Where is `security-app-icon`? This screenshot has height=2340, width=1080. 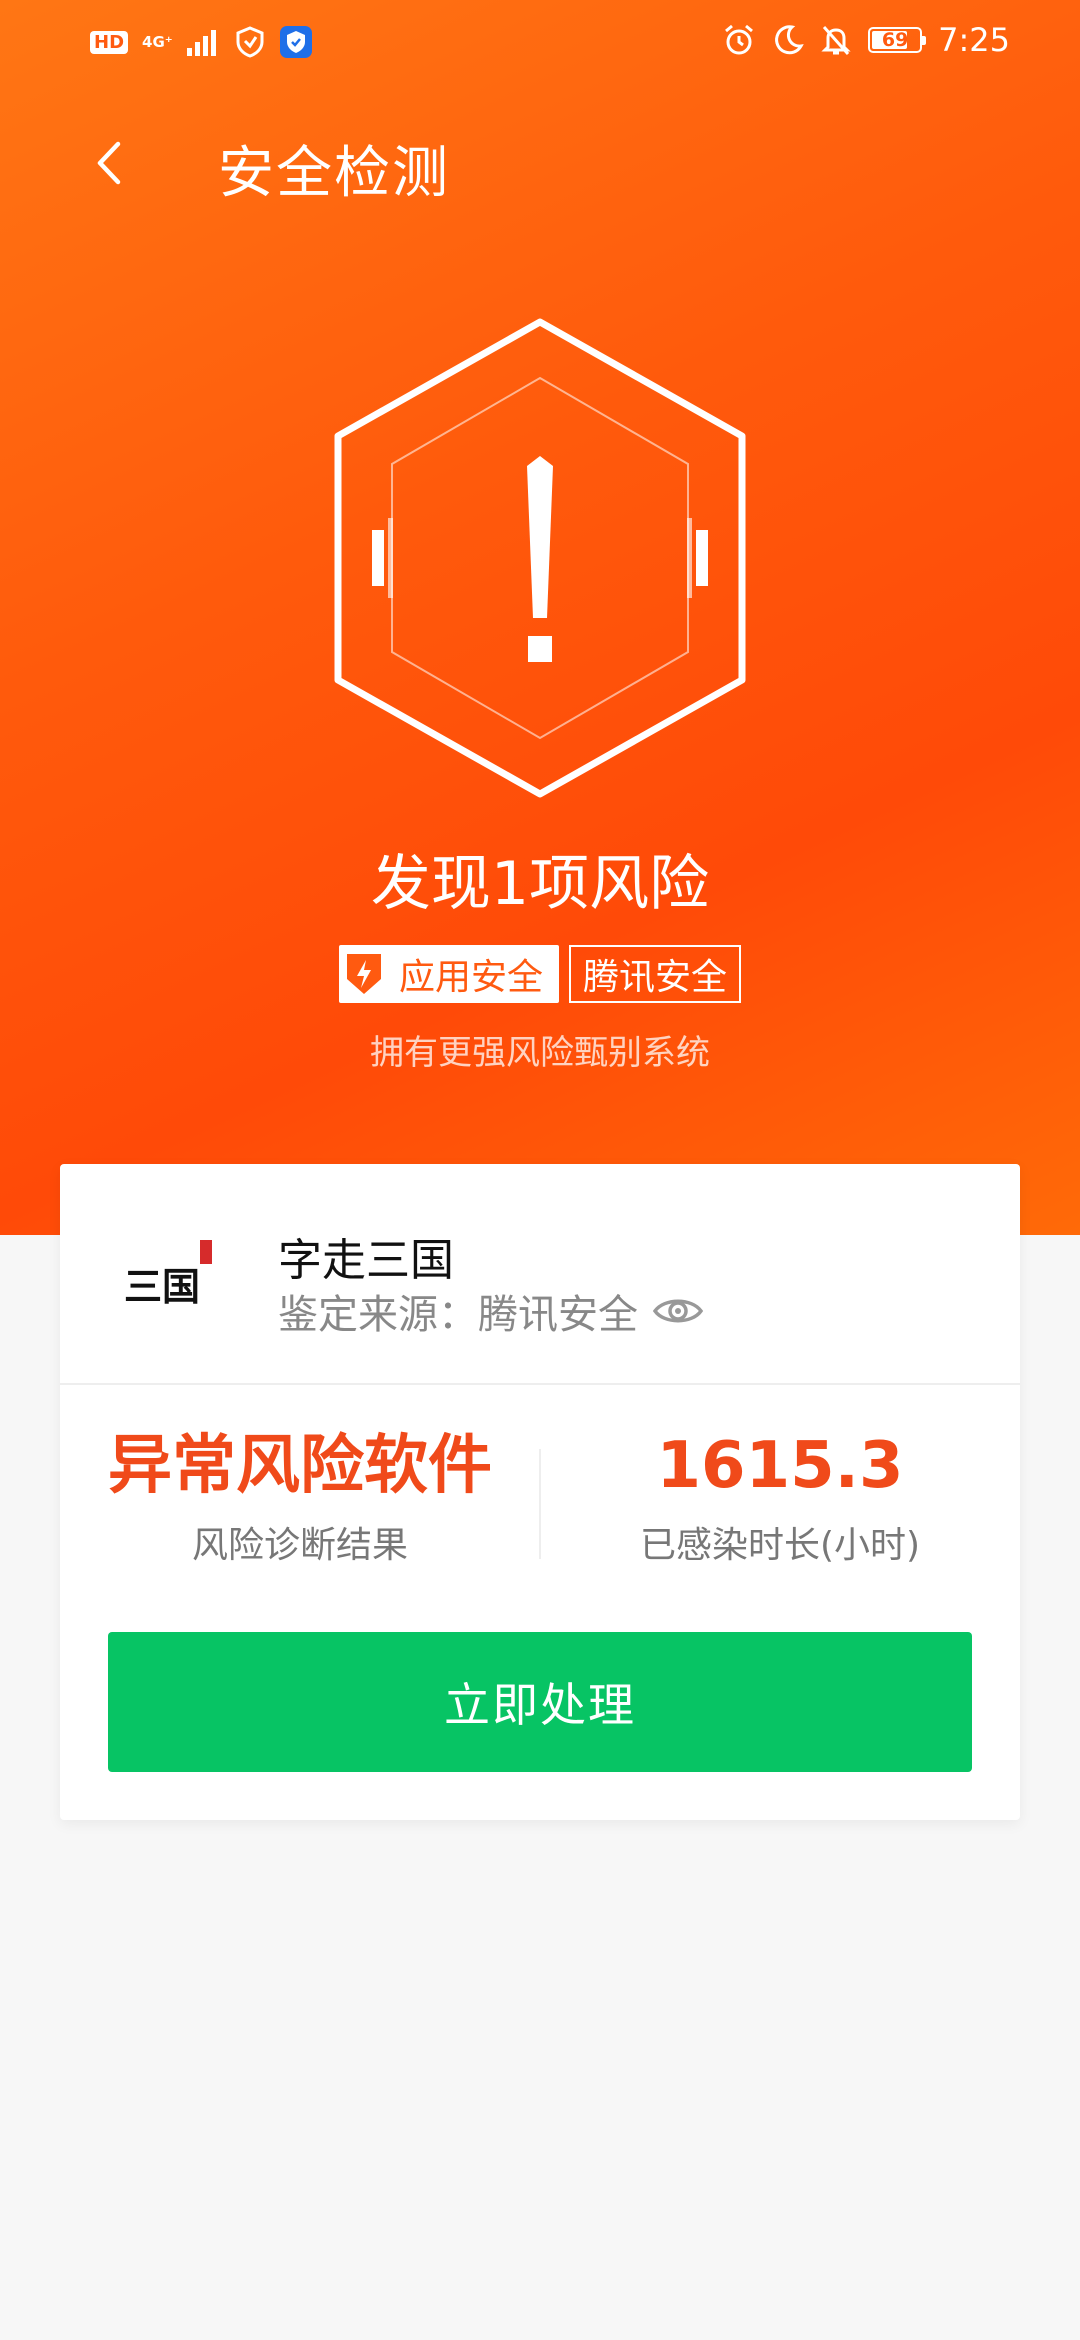 security-app-icon is located at coordinates (295, 42).